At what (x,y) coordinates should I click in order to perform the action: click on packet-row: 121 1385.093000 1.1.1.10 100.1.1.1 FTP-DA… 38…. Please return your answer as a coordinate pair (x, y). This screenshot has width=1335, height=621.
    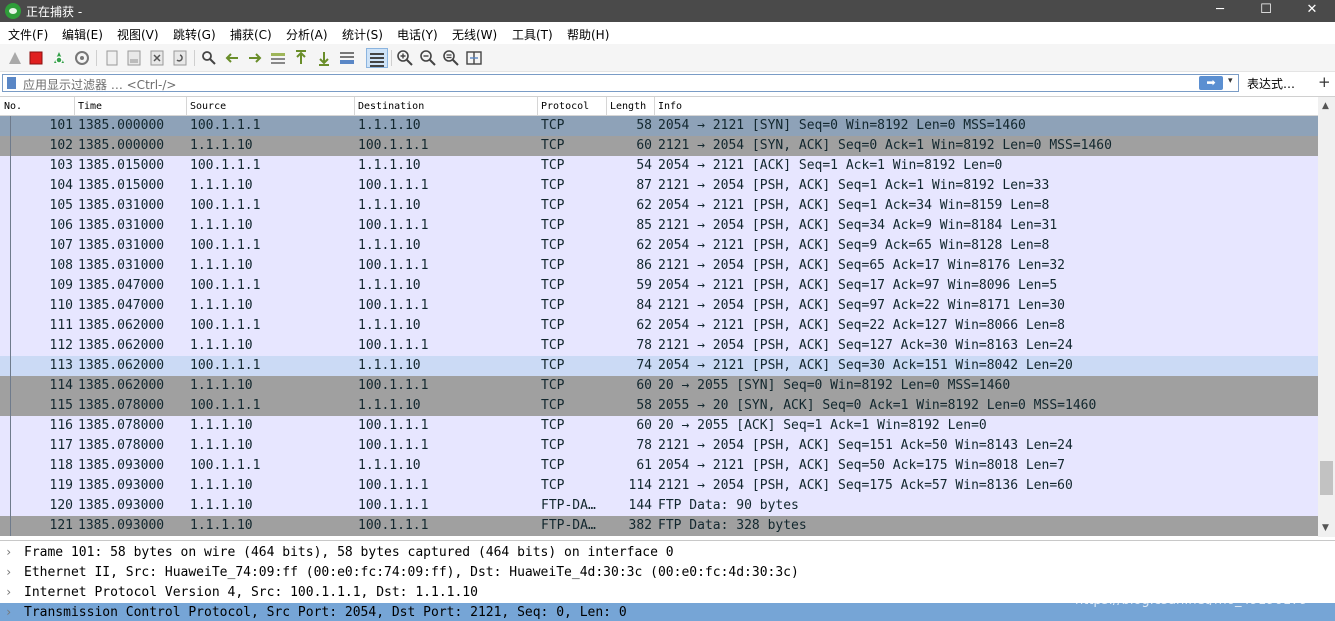
    Looking at the image, I should click on (659, 526).